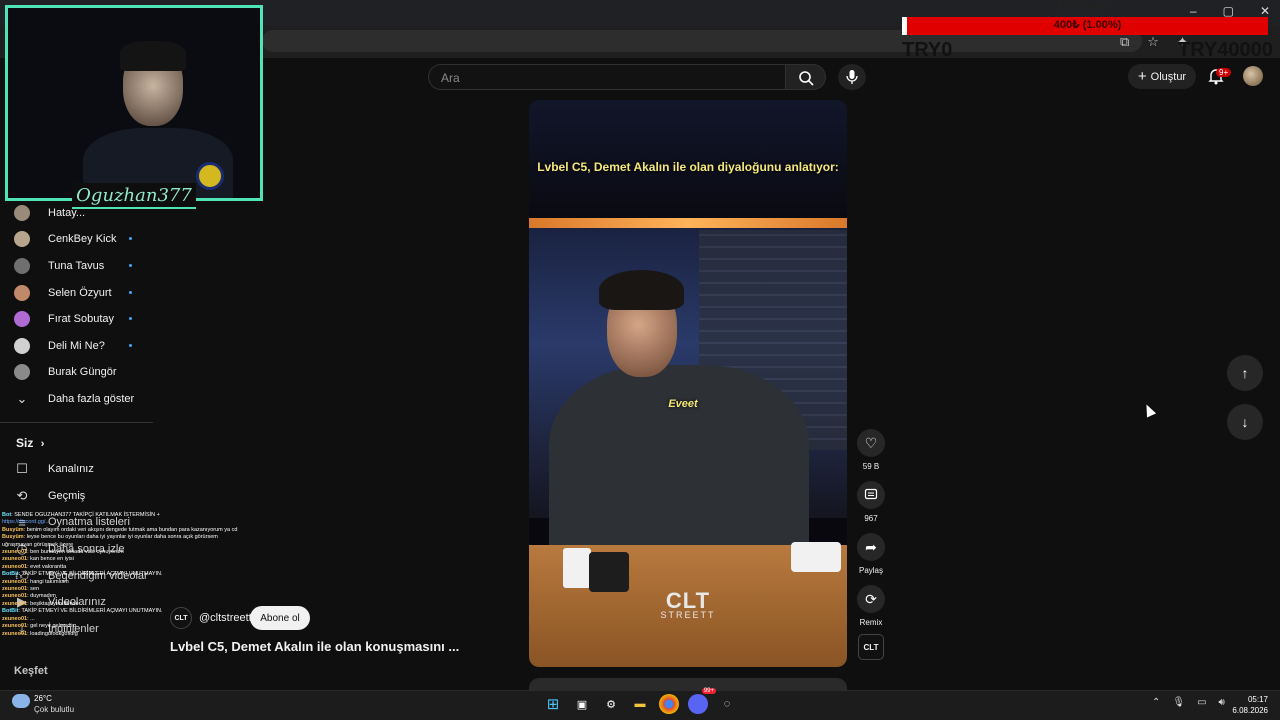  I want to click on sidebar-item-sub-1: CenkBey Kick, so click(76, 239).